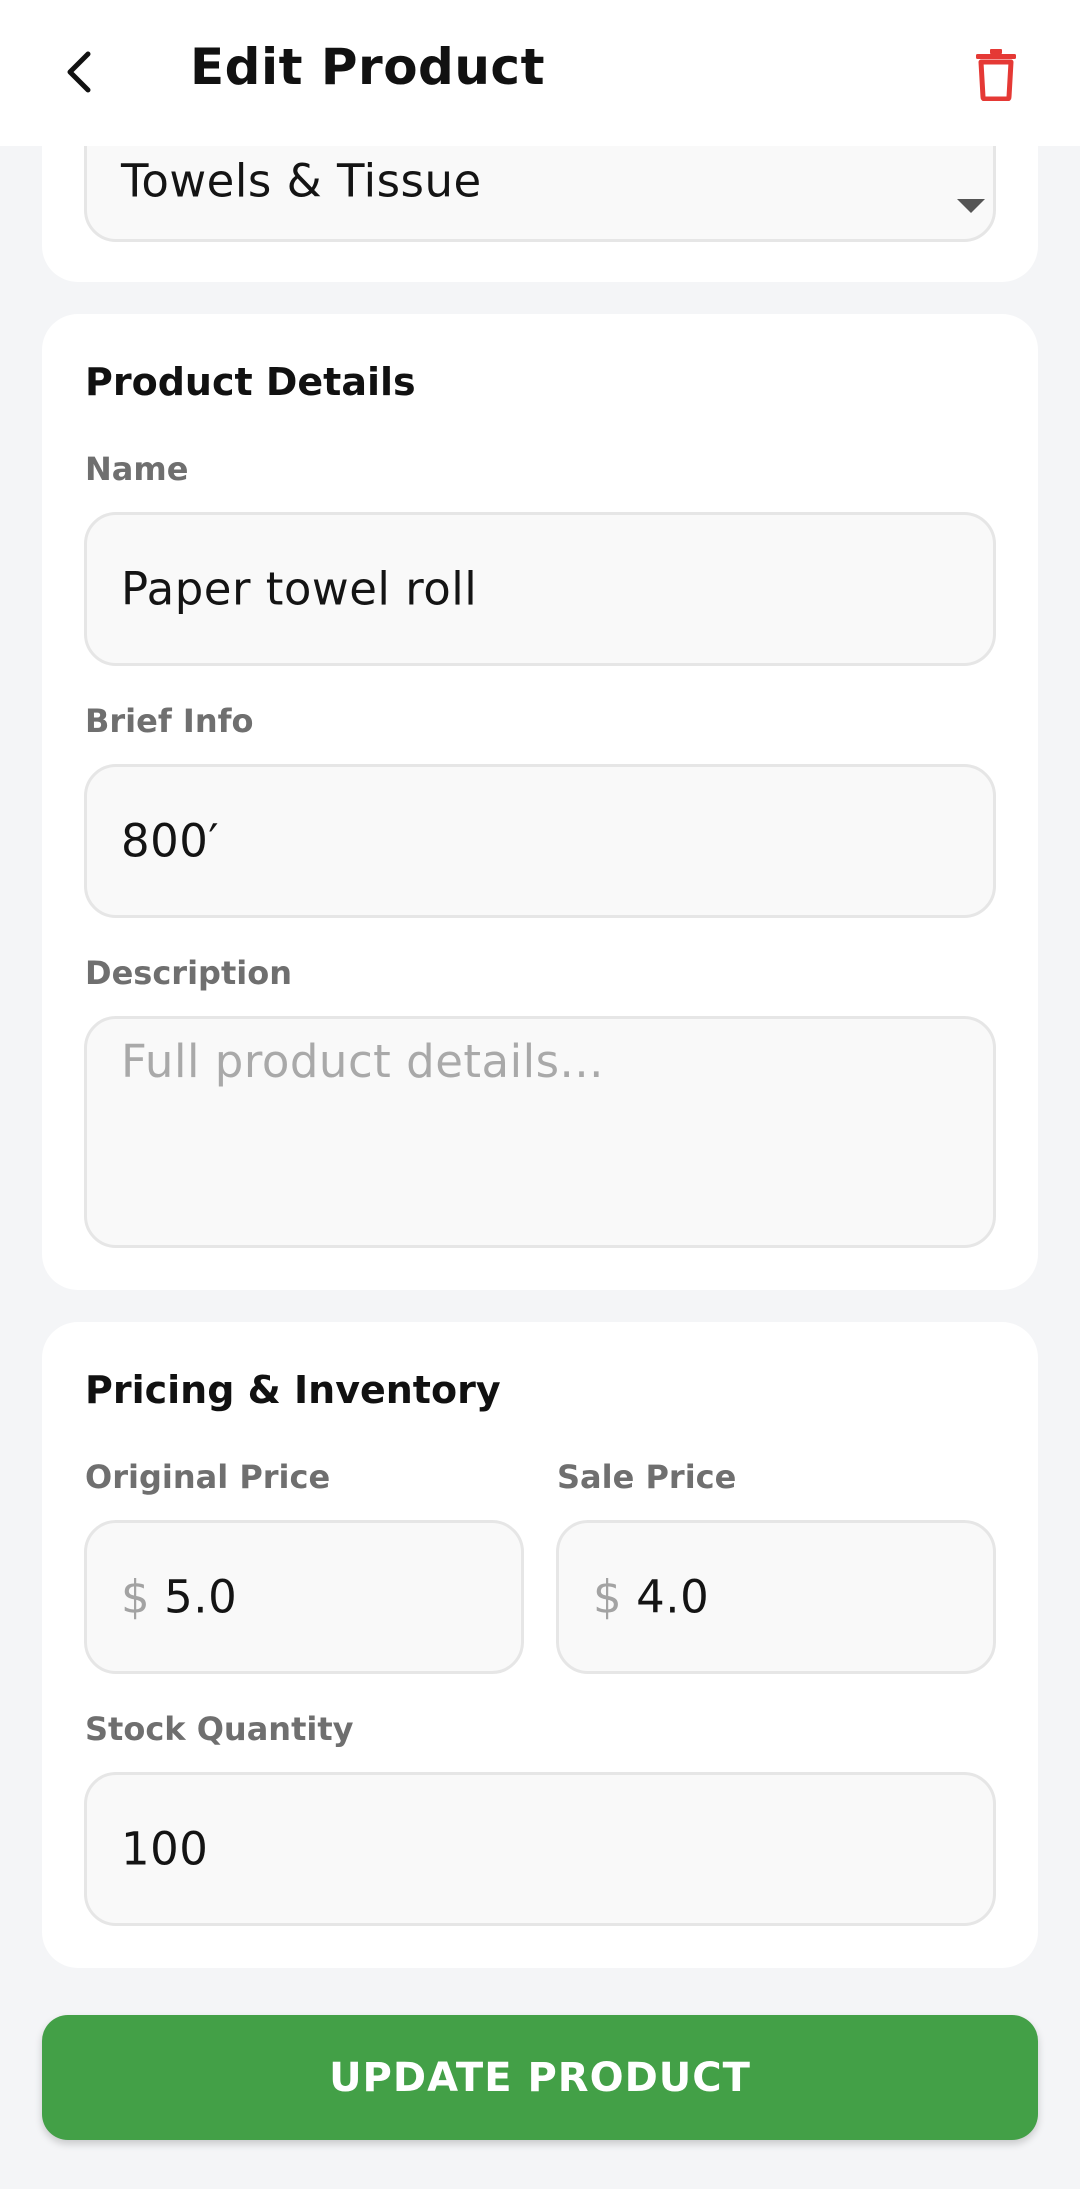 This screenshot has height=2189, width=1080. Describe the element at coordinates (540, 2077) in the screenshot. I see `update-product-button: UPDATE PRODUCT` at that location.